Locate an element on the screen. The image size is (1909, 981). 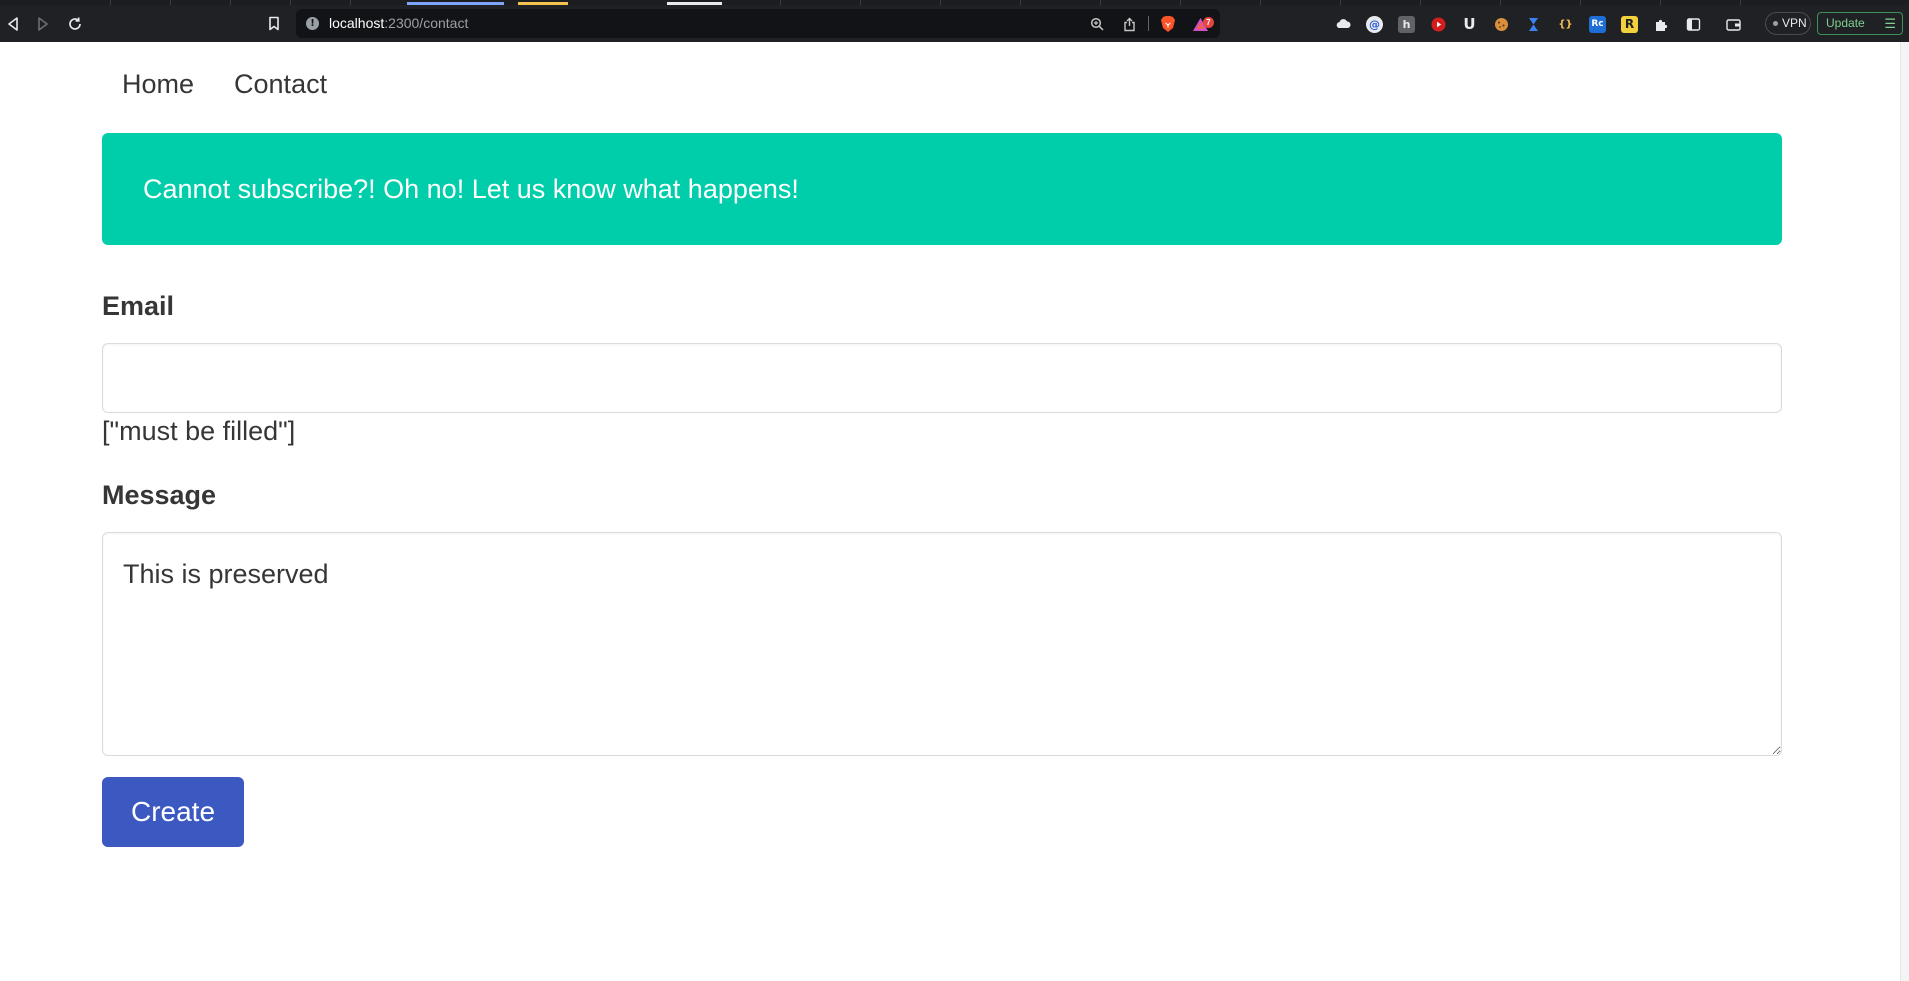
page-scrollbar is located at coordinates (1904, 511).